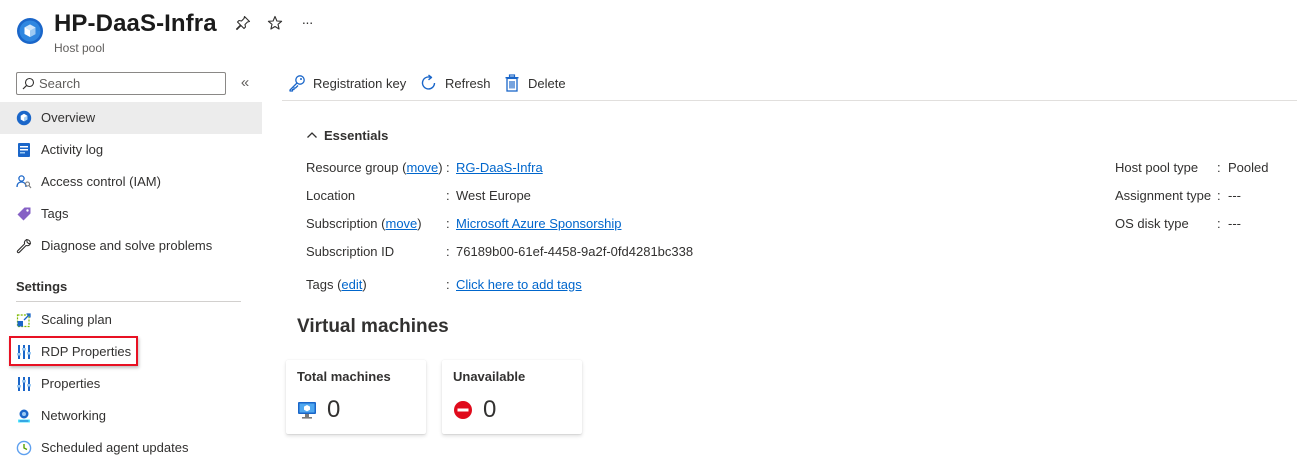 The image size is (1297, 461). I want to click on location-value: West Europe, so click(493, 195).